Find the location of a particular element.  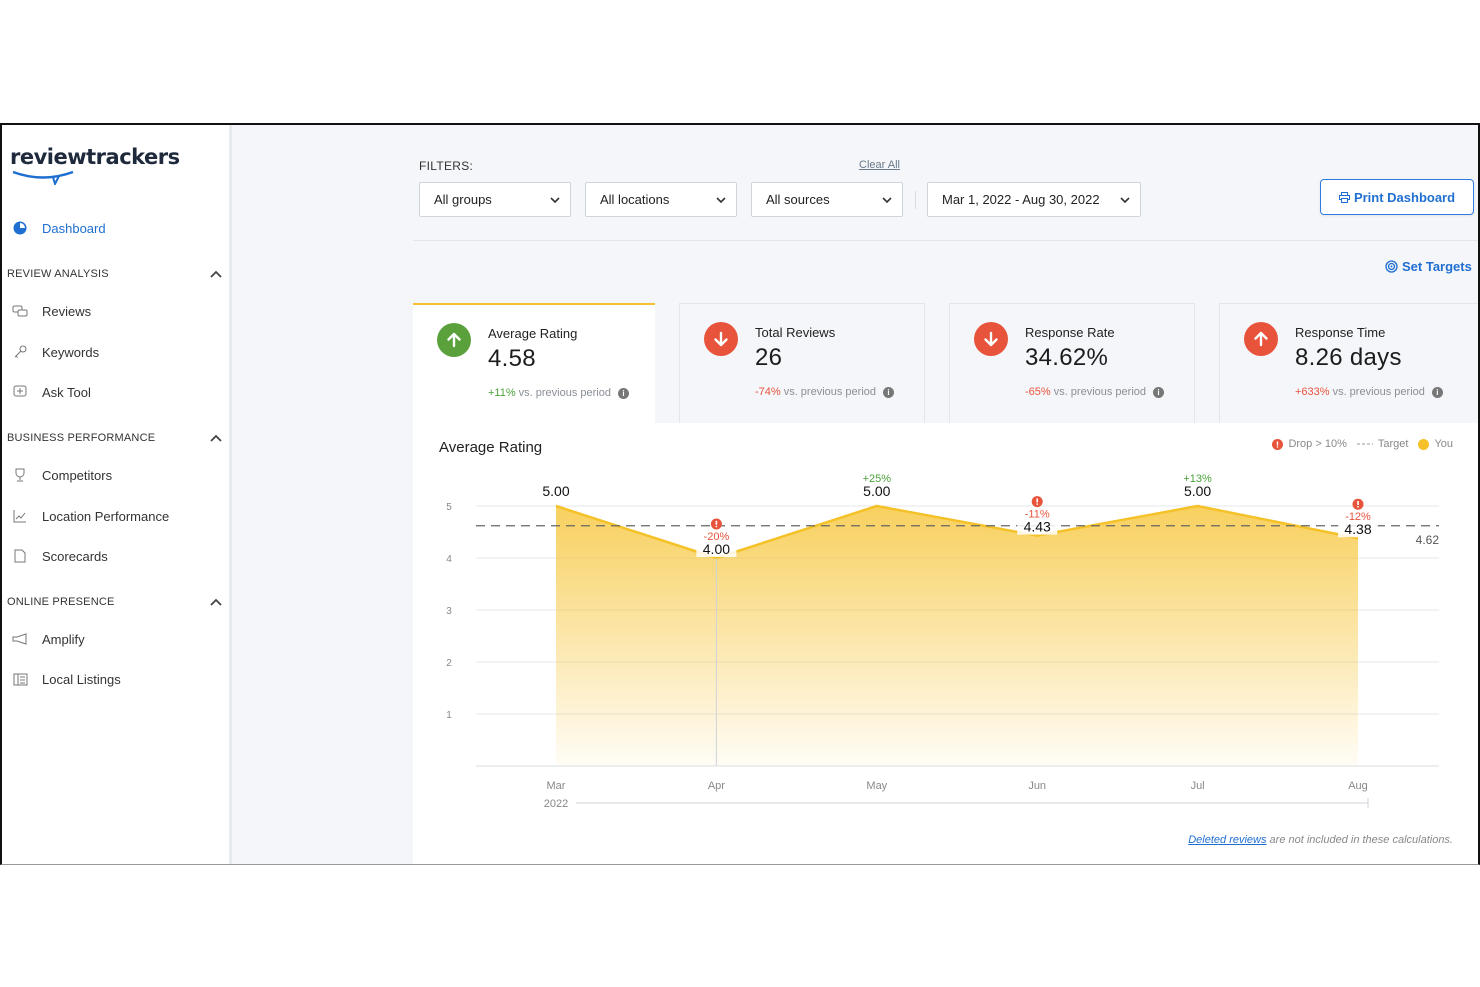

kpi-change: -65% is located at coordinates (1038, 392).